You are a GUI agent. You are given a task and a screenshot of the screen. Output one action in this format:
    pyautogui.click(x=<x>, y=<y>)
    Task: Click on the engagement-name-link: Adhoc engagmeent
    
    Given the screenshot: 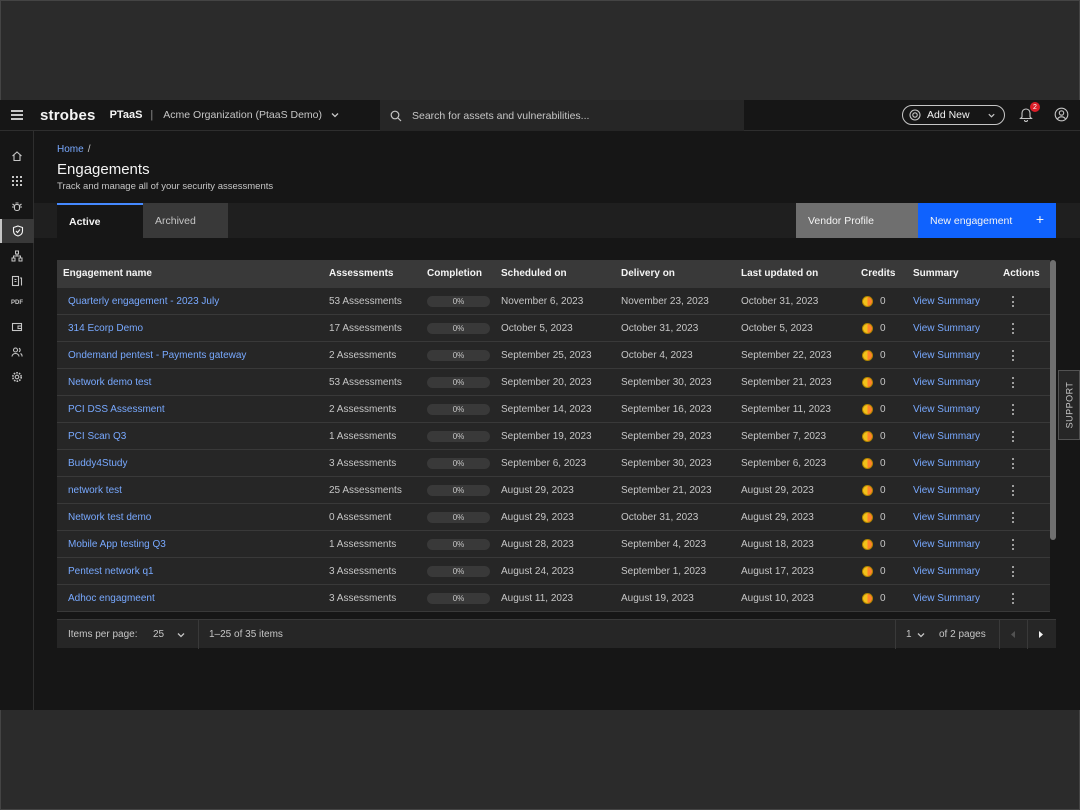 What is the action you would take?
    pyautogui.click(x=111, y=598)
    